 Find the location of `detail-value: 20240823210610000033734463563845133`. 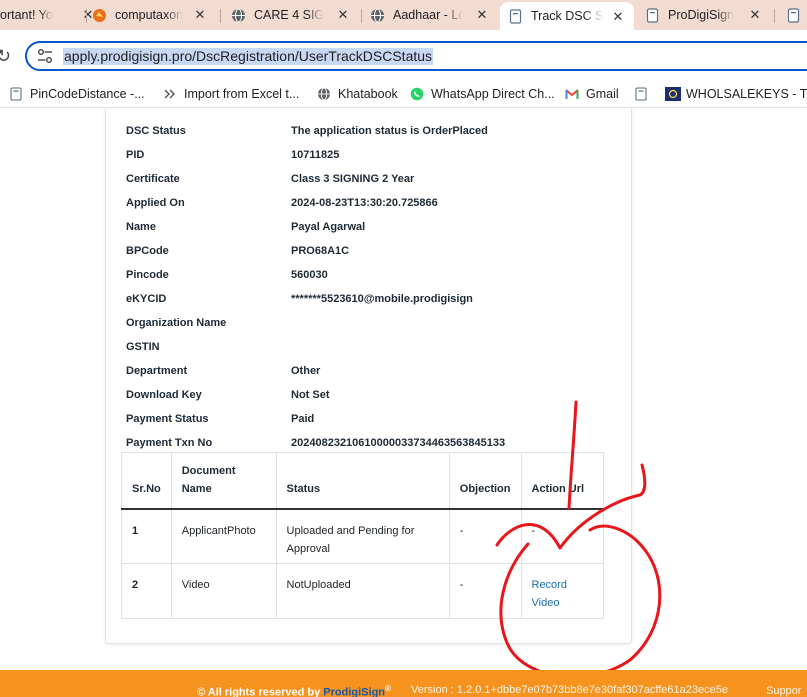

detail-value: 20240823210610000033734463563845133 is located at coordinates (398, 443).